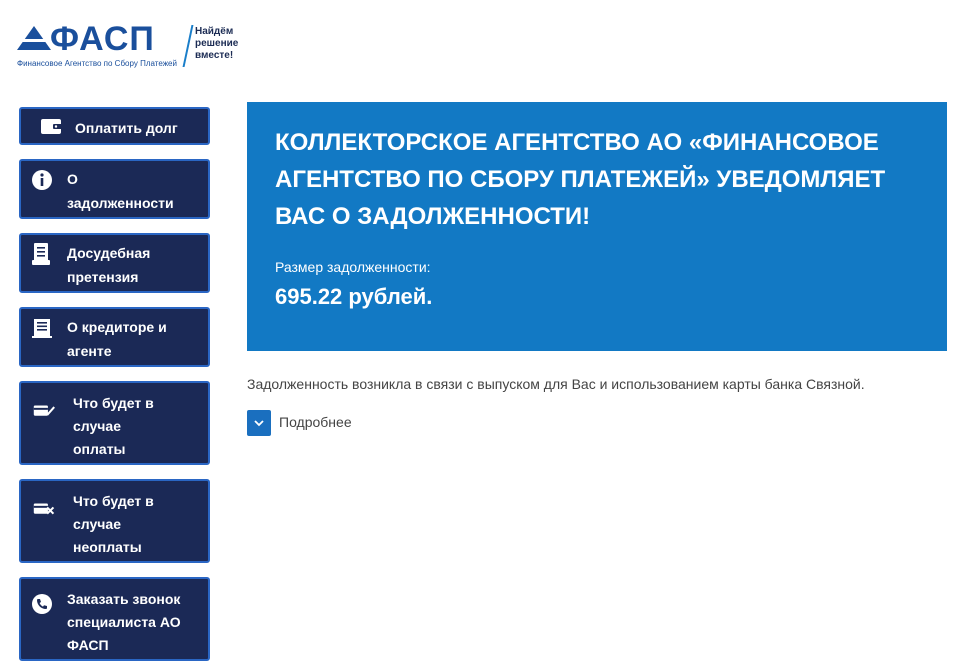  Describe the element at coordinates (124, 622) in the screenshot. I see `sidebar-item-label: специалиста АО` at that location.